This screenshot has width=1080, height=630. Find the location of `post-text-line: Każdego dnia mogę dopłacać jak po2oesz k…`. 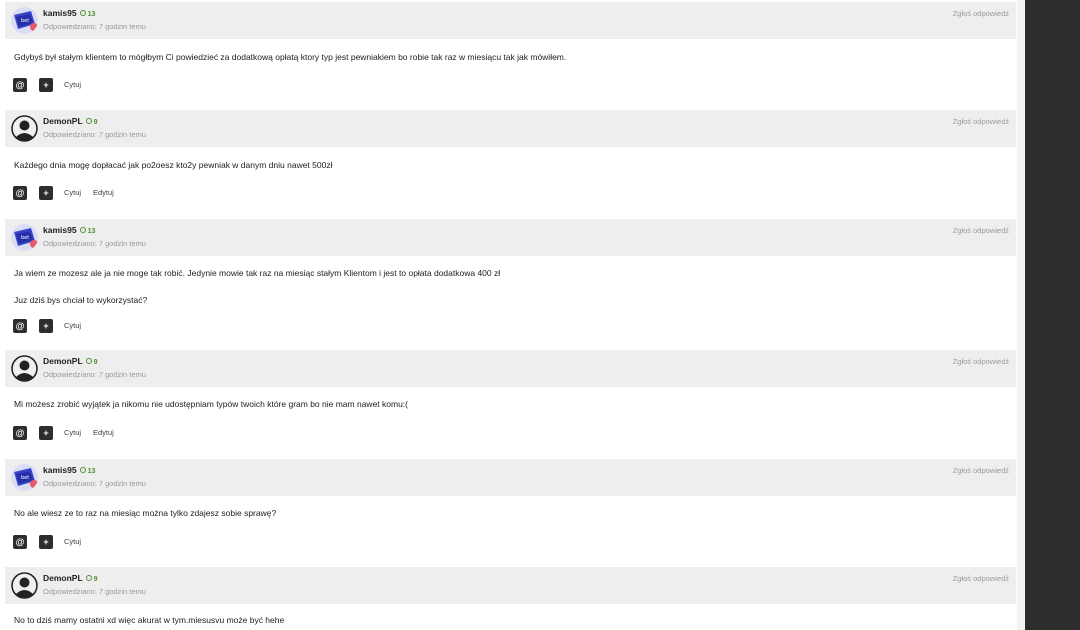

post-text-line: Każdego dnia mogę dopłacać jak po2oesz k… is located at coordinates (173, 165).